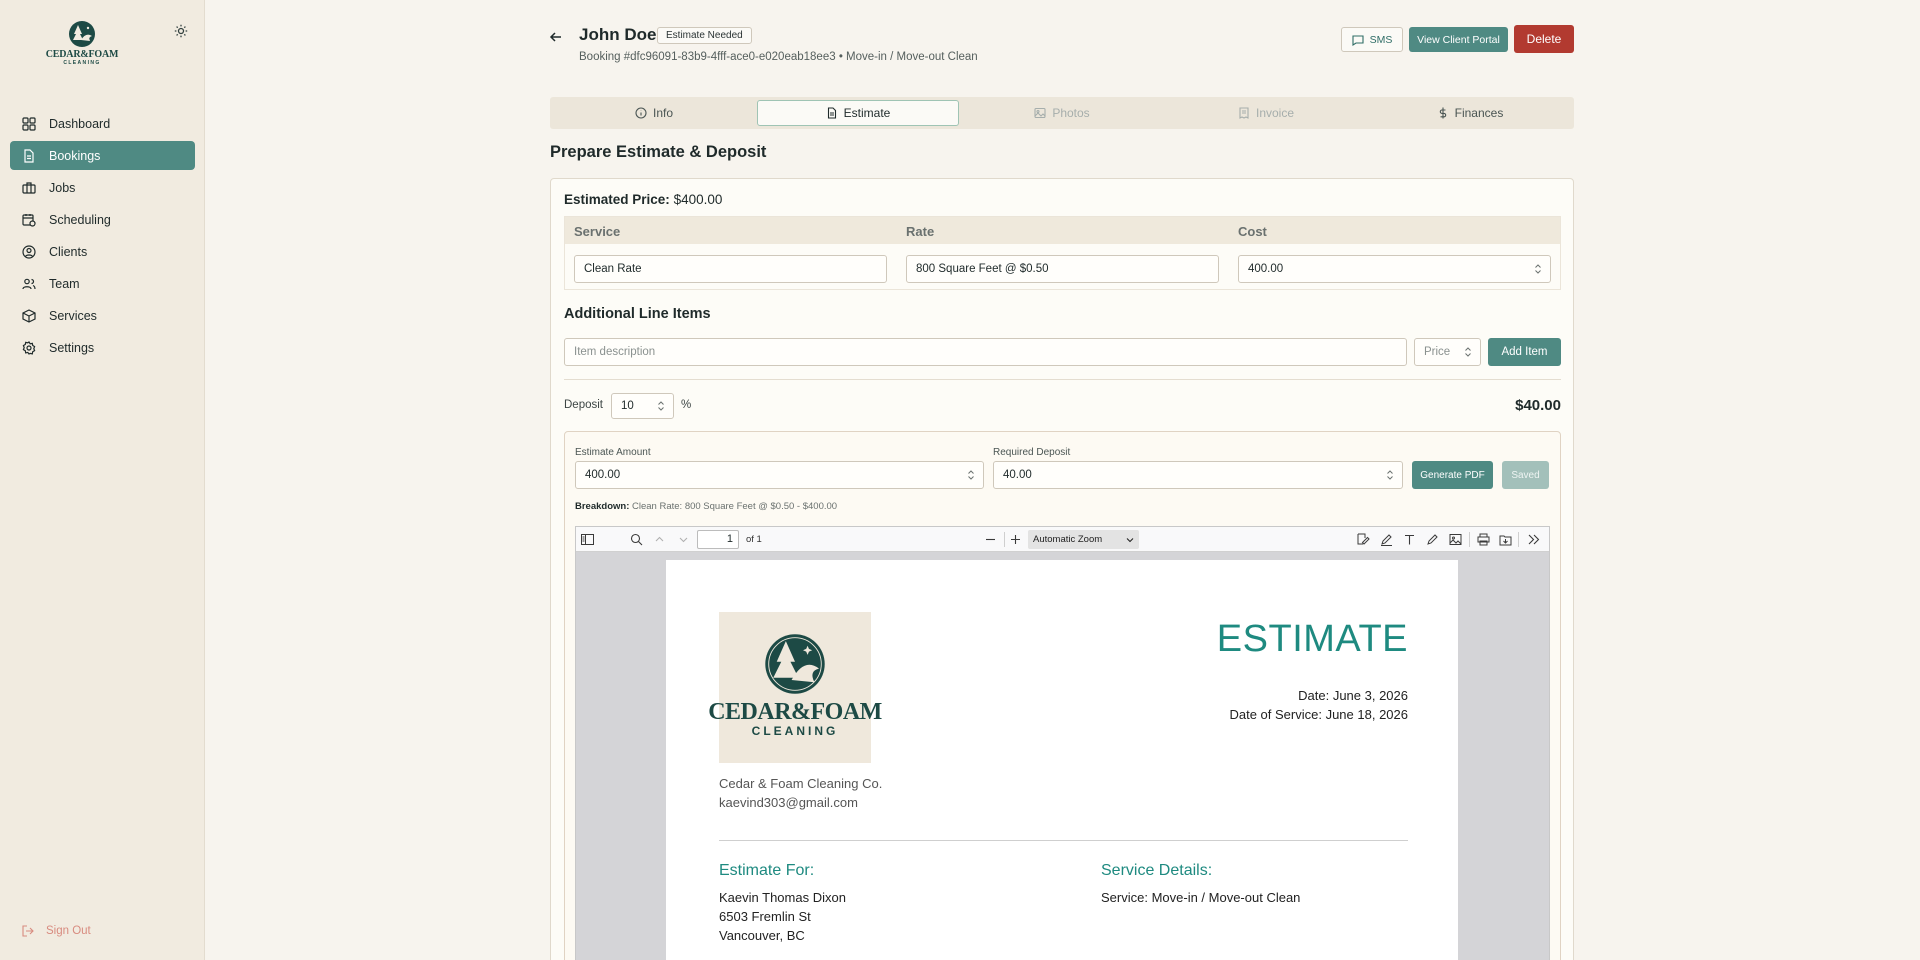 The width and height of the screenshot is (1920, 960). I want to click on pdf-title: ESTIMATE, so click(1312, 639).